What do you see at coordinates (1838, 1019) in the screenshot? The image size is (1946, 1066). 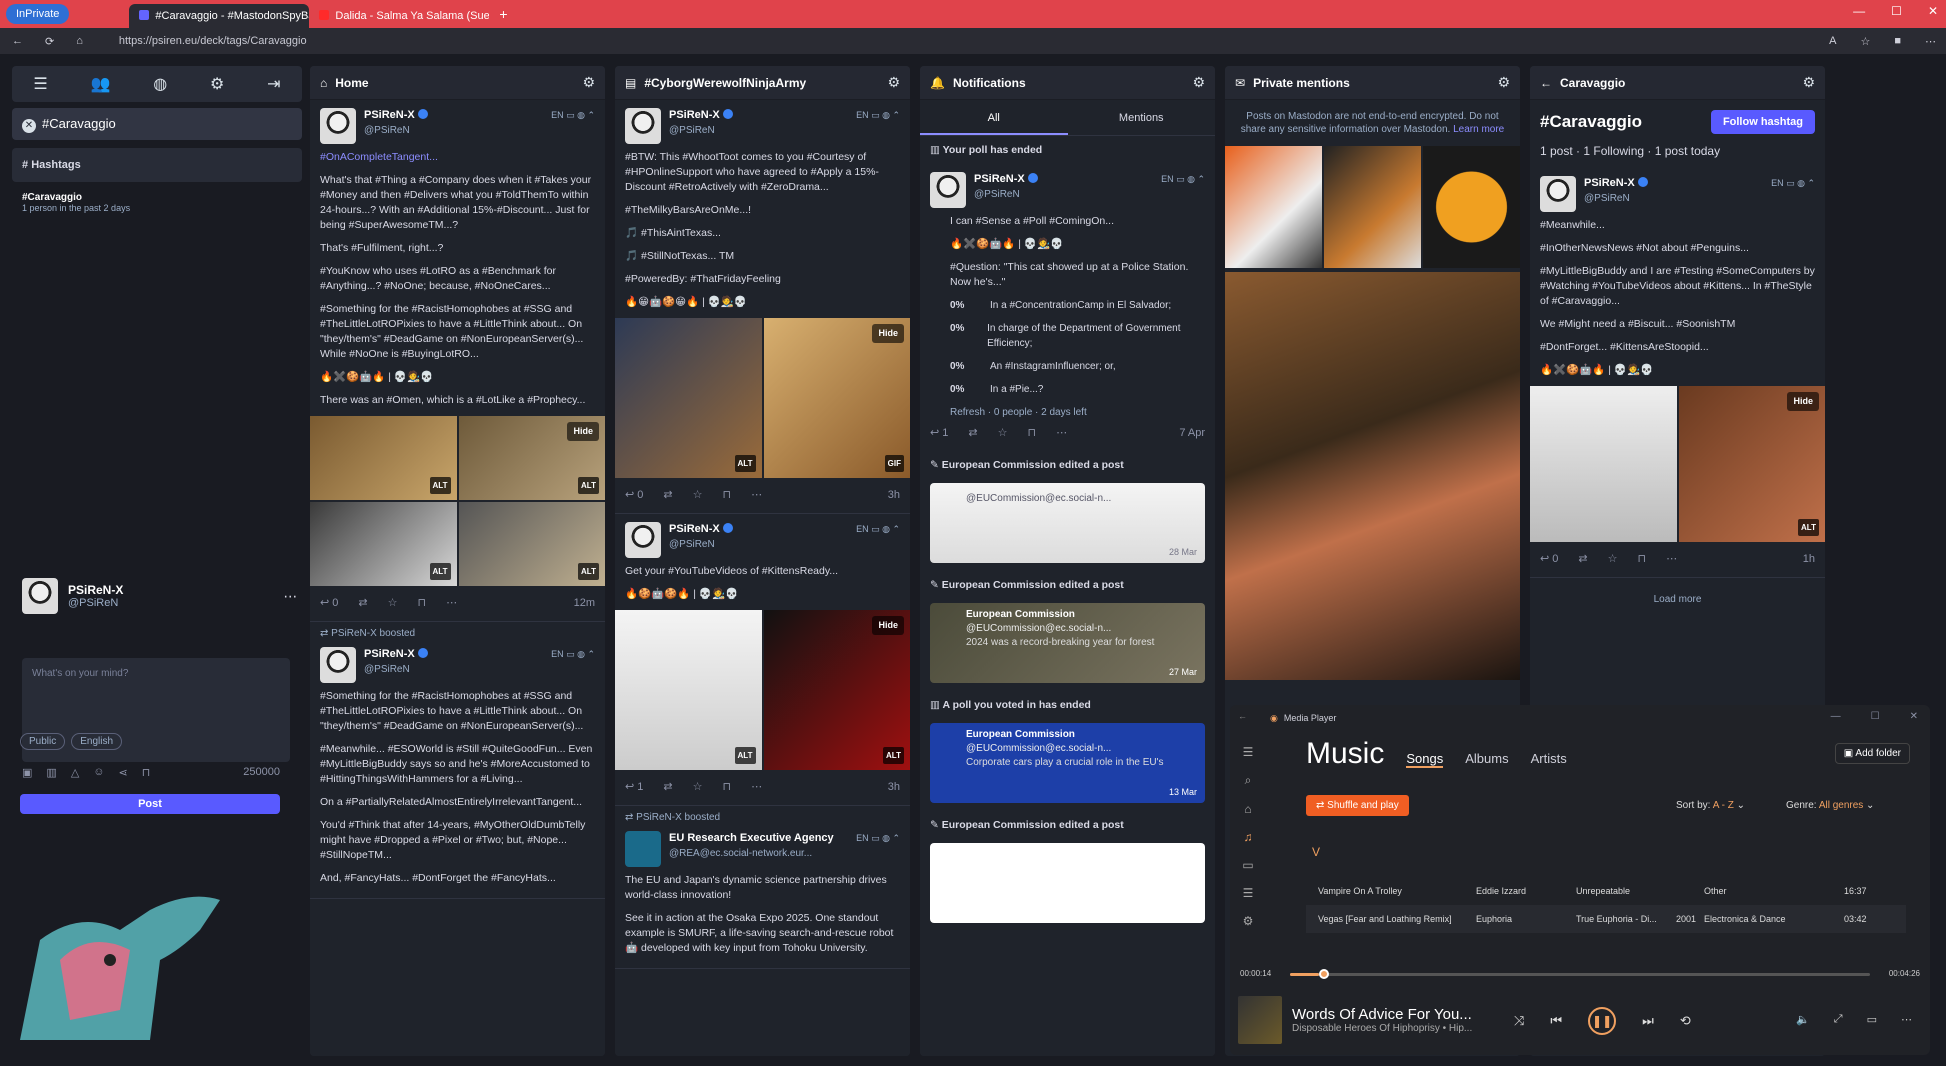 I see `fullscreen-icon: ⤢` at bounding box center [1838, 1019].